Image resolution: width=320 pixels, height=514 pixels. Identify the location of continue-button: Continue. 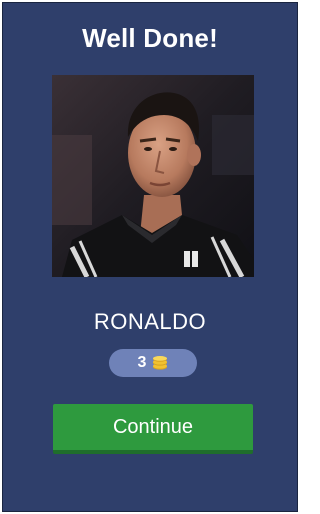
(153, 429).